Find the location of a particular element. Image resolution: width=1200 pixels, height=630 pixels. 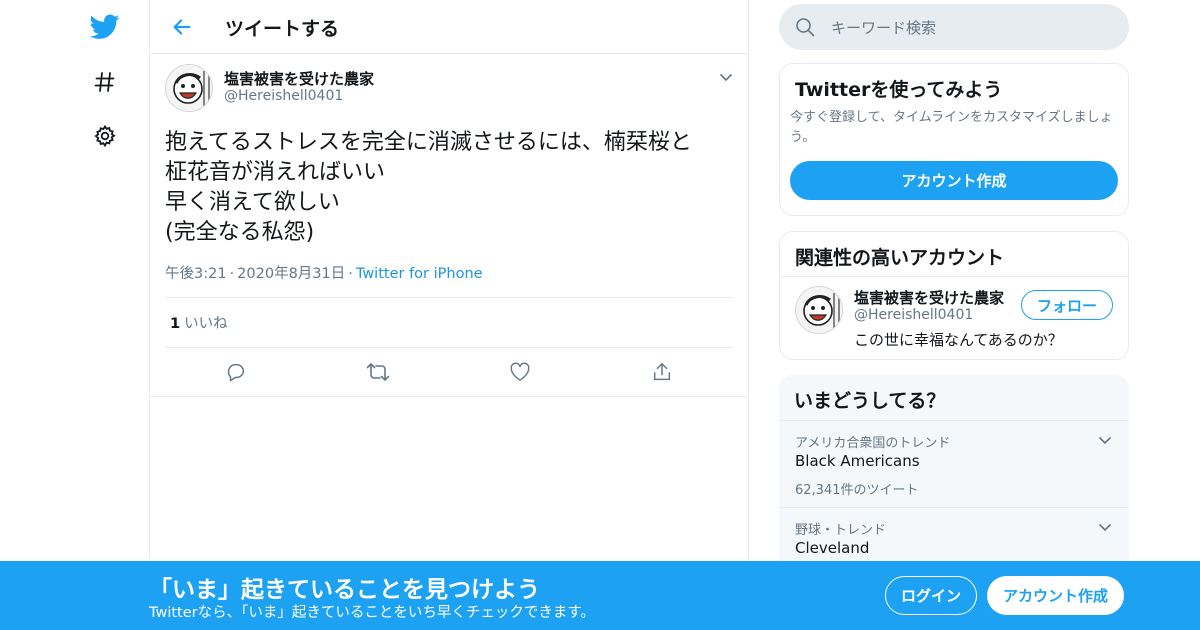

author-handle: @Hereishell0401 is located at coordinates (283, 96).